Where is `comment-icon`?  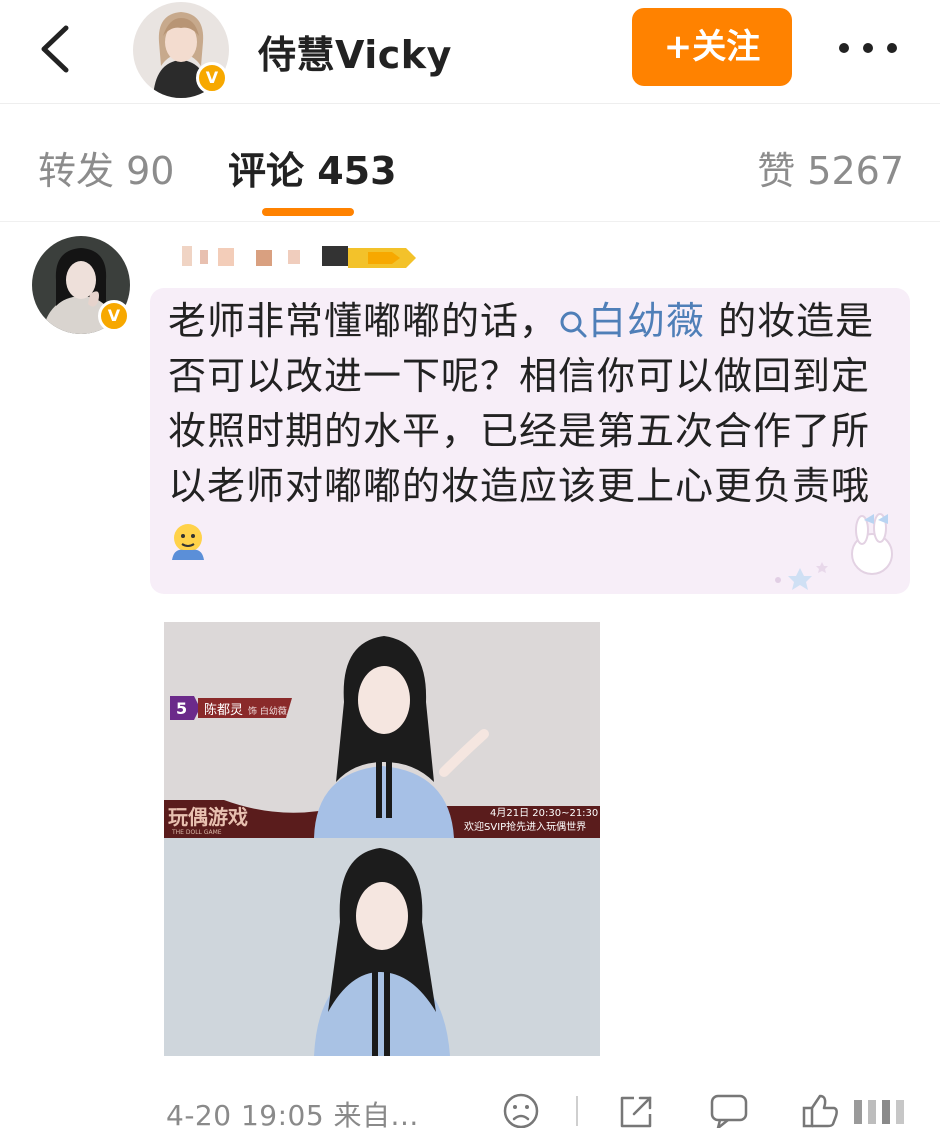 comment-icon is located at coordinates (729, 1110).